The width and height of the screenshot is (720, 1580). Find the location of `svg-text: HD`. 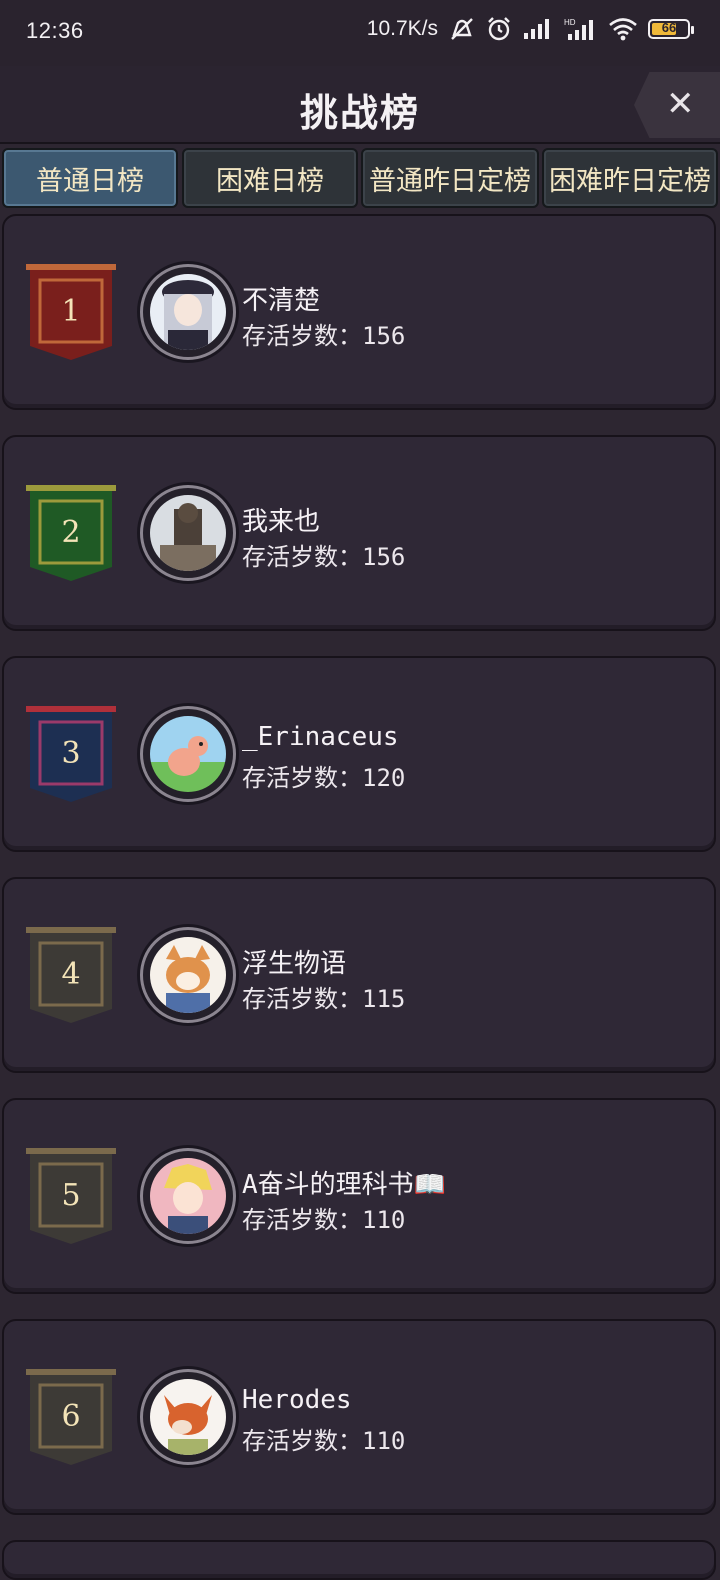

svg-text: HD is located at coordinates (570, 22).